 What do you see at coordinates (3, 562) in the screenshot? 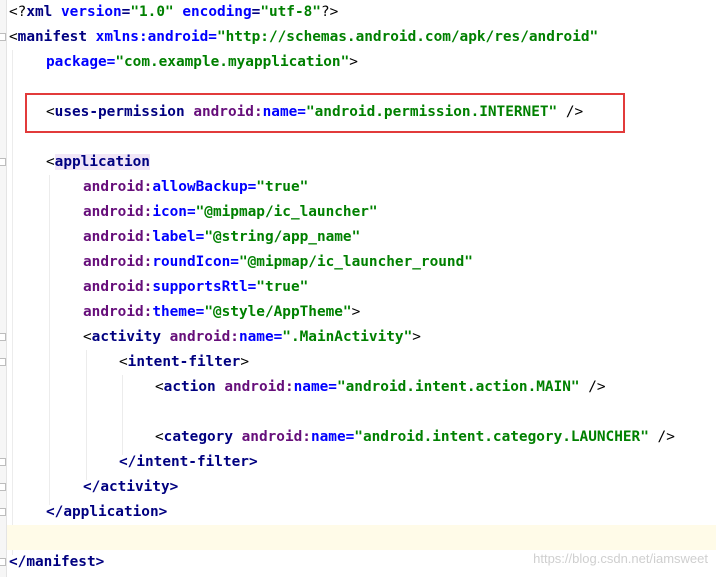
I see `fold-marker-manifest-end` at bounding box center [3, 562].